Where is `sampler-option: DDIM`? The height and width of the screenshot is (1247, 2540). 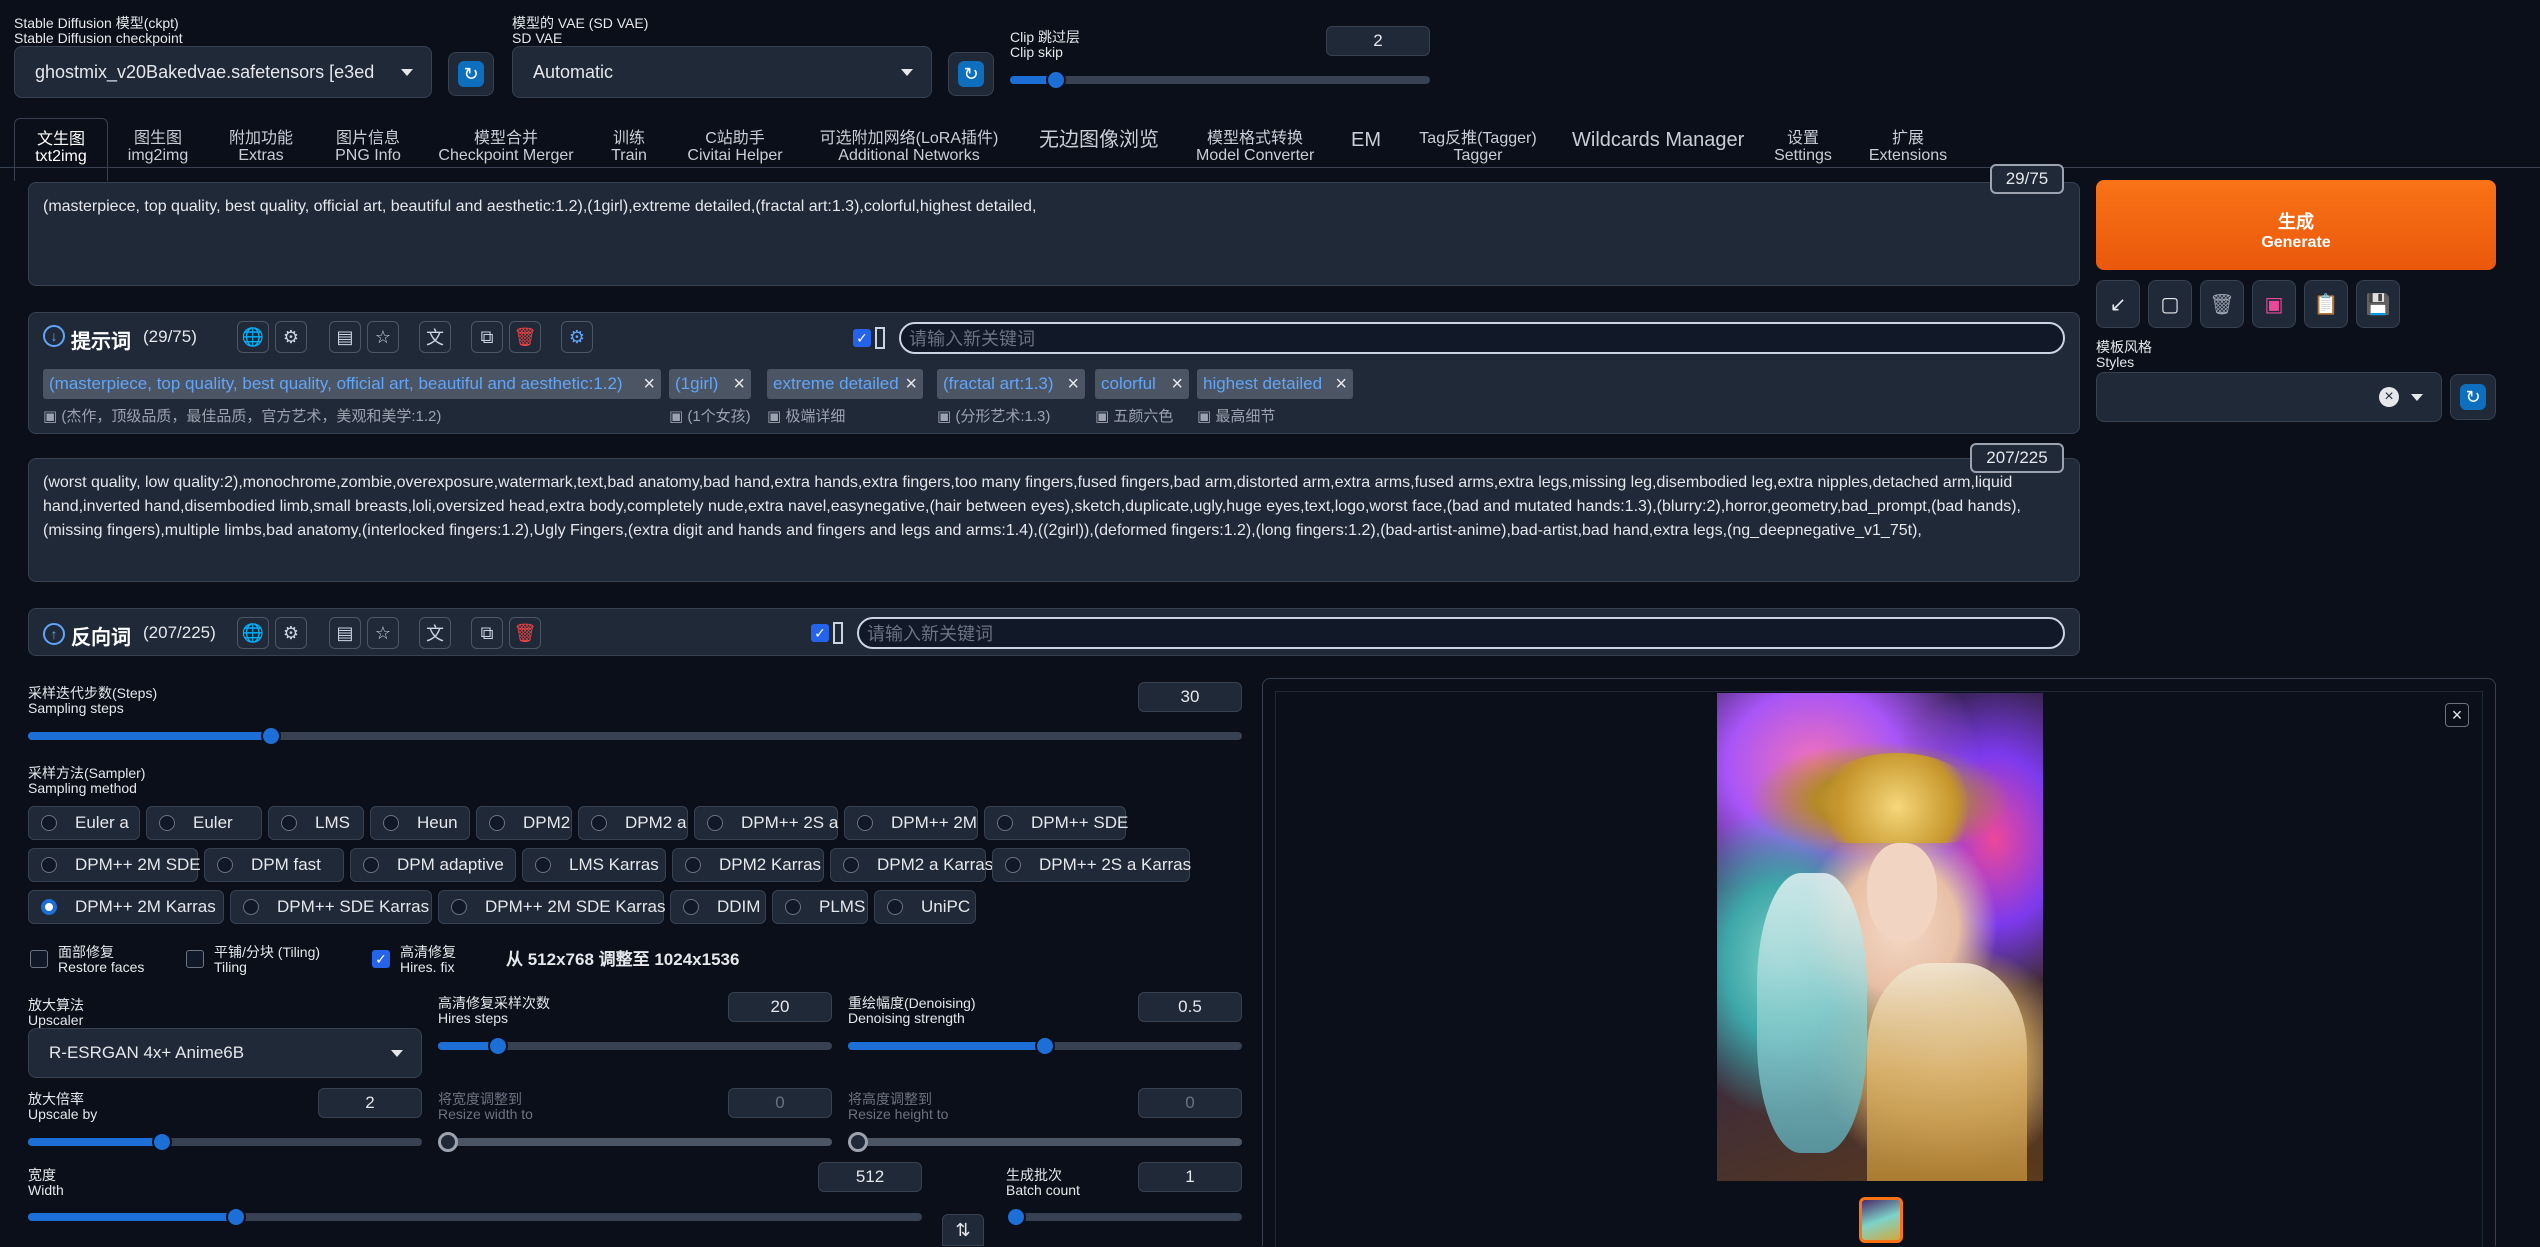
sampler-option: DDIM is located at coordinates (718, 907).